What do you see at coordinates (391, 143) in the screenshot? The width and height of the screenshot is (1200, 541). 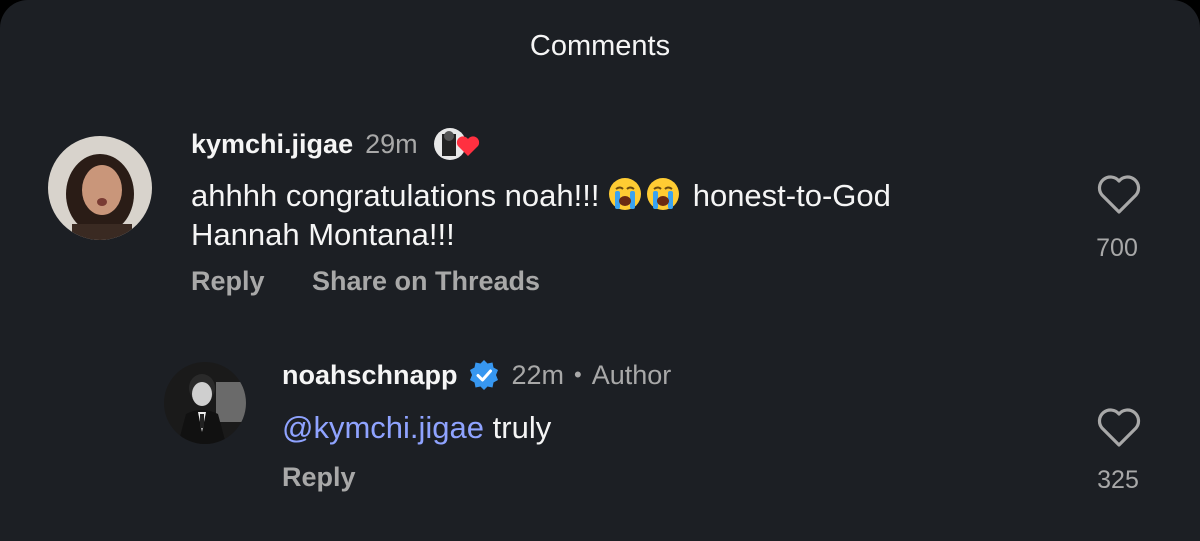 I see `timestamp: 29m` at bounding box center [391, 143].